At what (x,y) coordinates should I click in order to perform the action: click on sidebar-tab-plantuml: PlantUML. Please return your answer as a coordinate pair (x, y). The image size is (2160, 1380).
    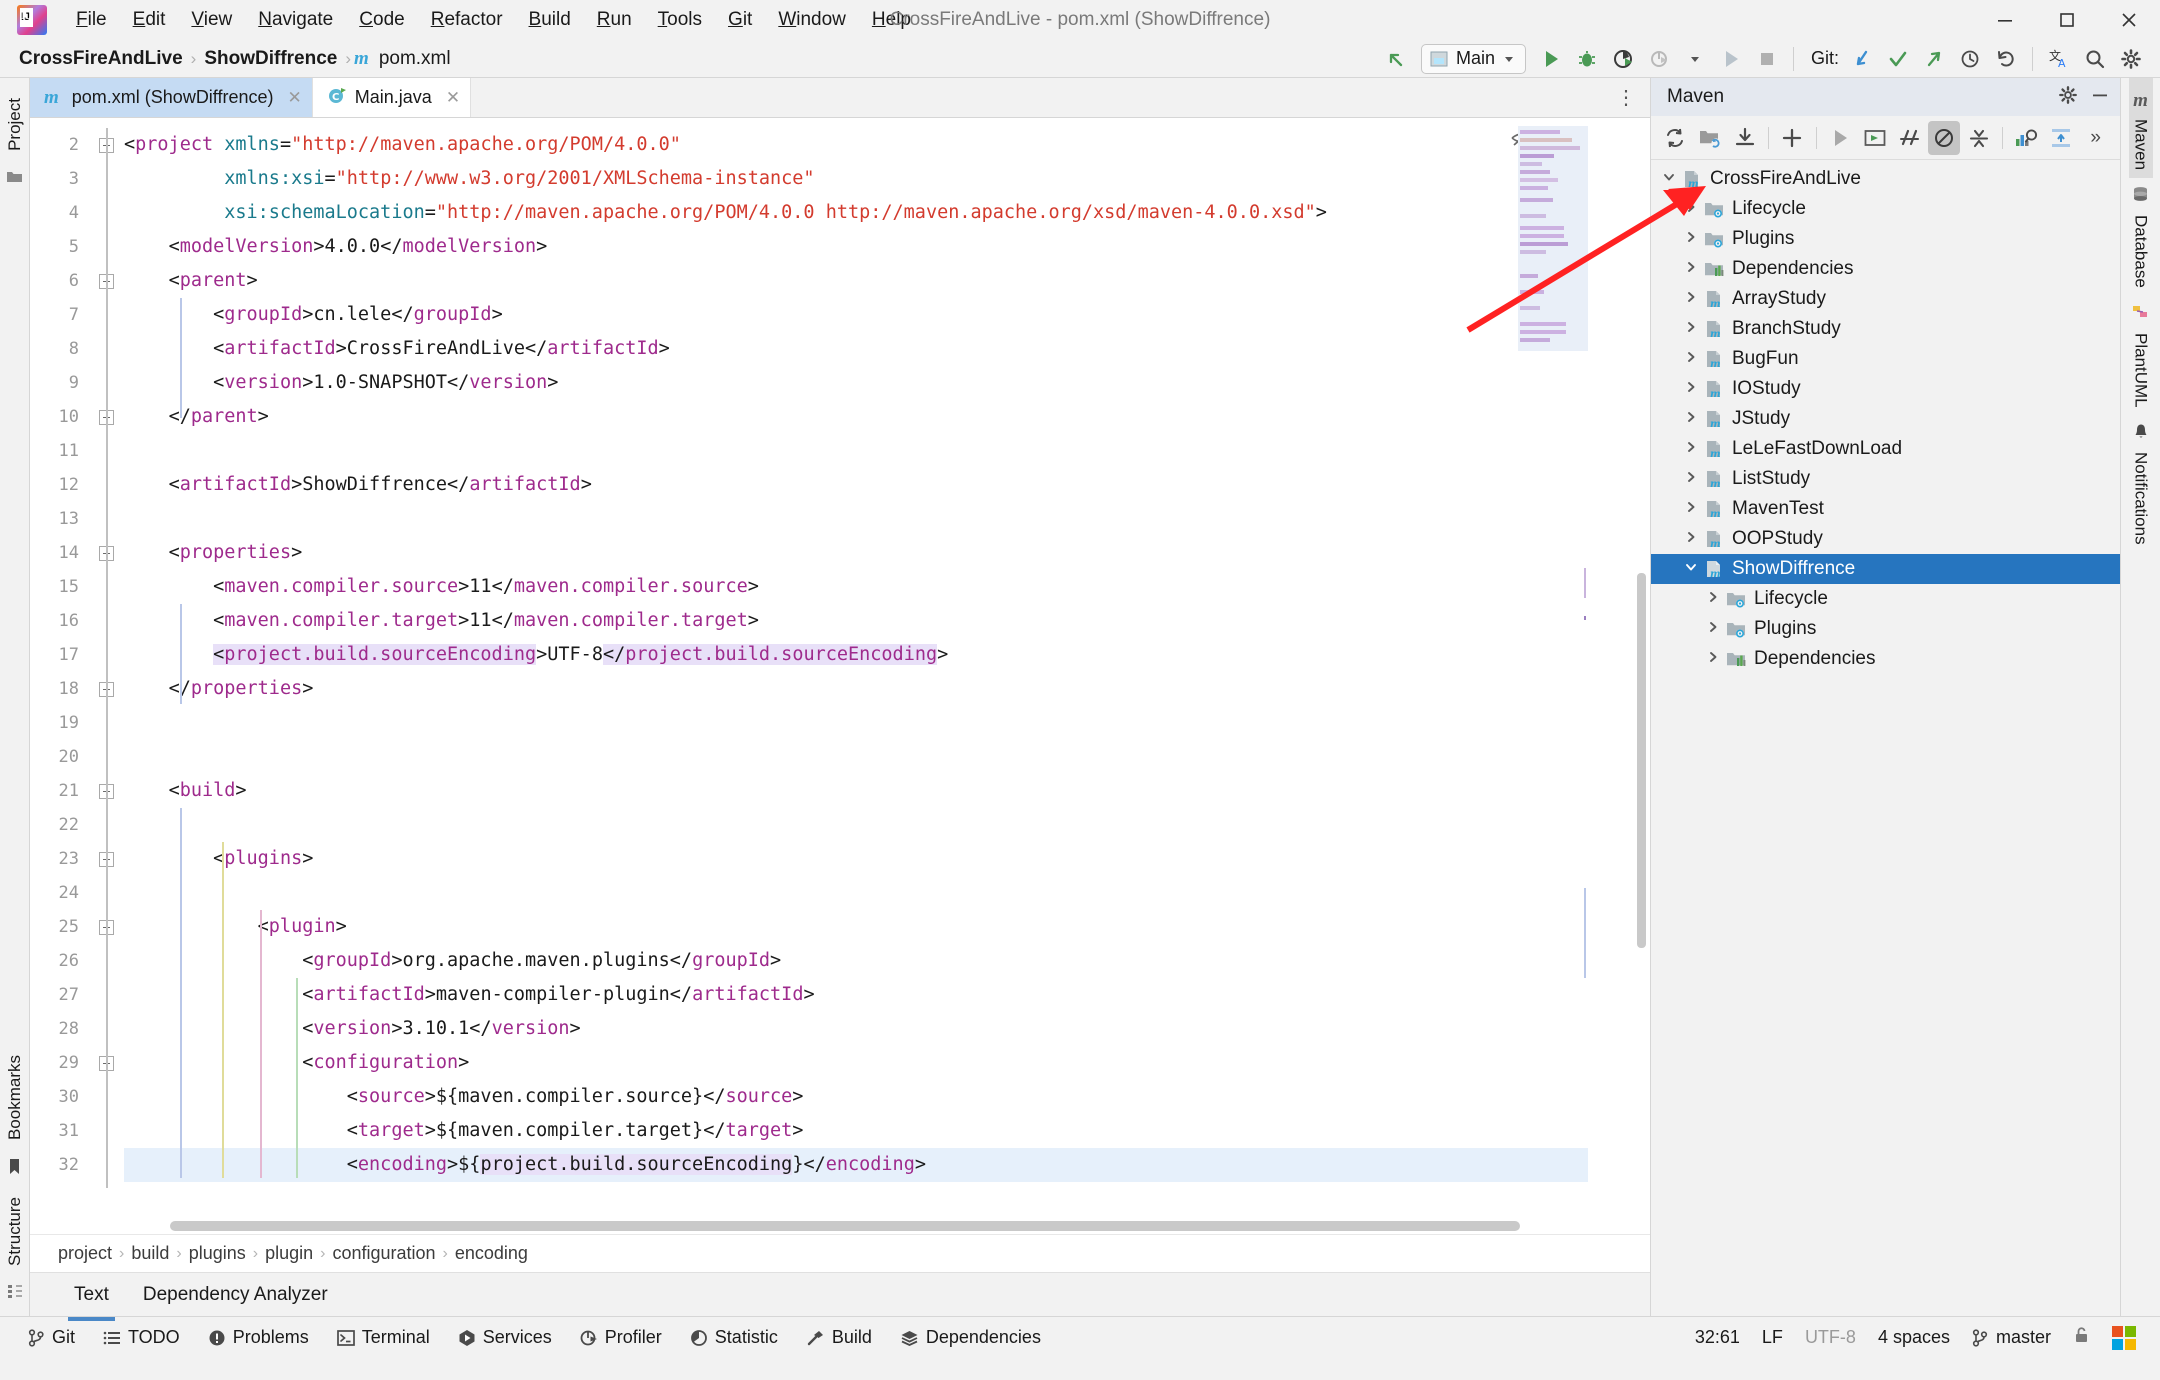
    Looking at the image, I should click on (2141, 356).